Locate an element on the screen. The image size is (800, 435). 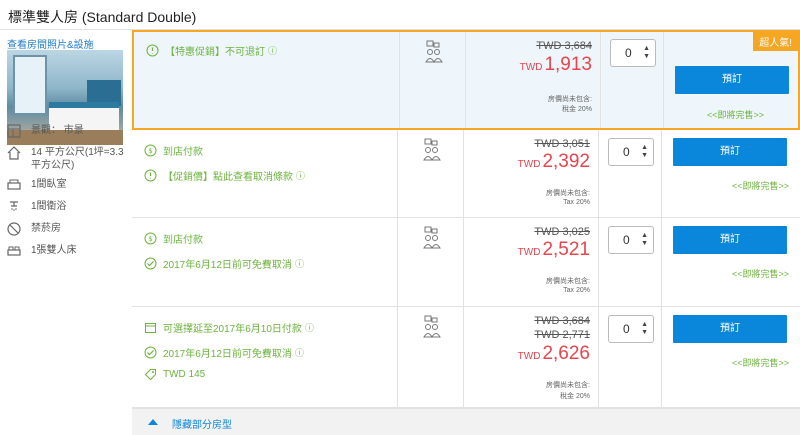
policy-item: 【促銷價】點此查看取消條款 ⓘ is located at coordinates (224, 175).